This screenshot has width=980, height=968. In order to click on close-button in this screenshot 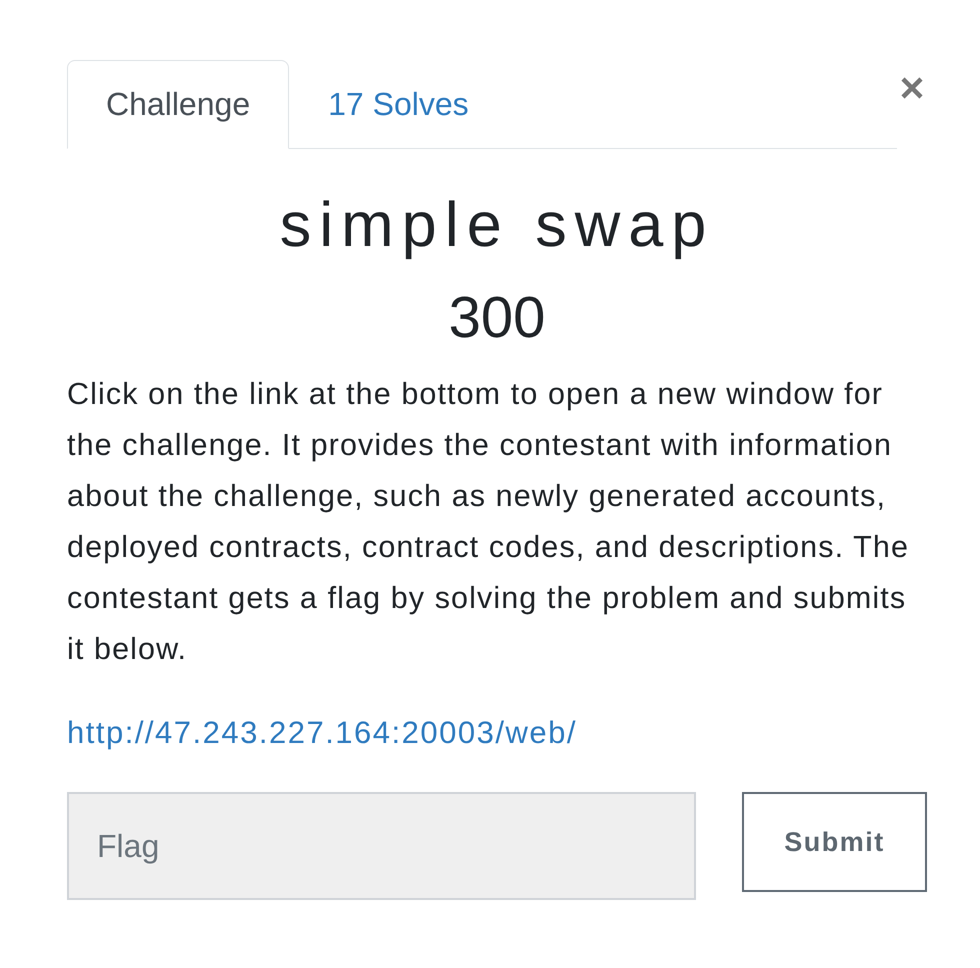, I will do `click(912, 88)`.